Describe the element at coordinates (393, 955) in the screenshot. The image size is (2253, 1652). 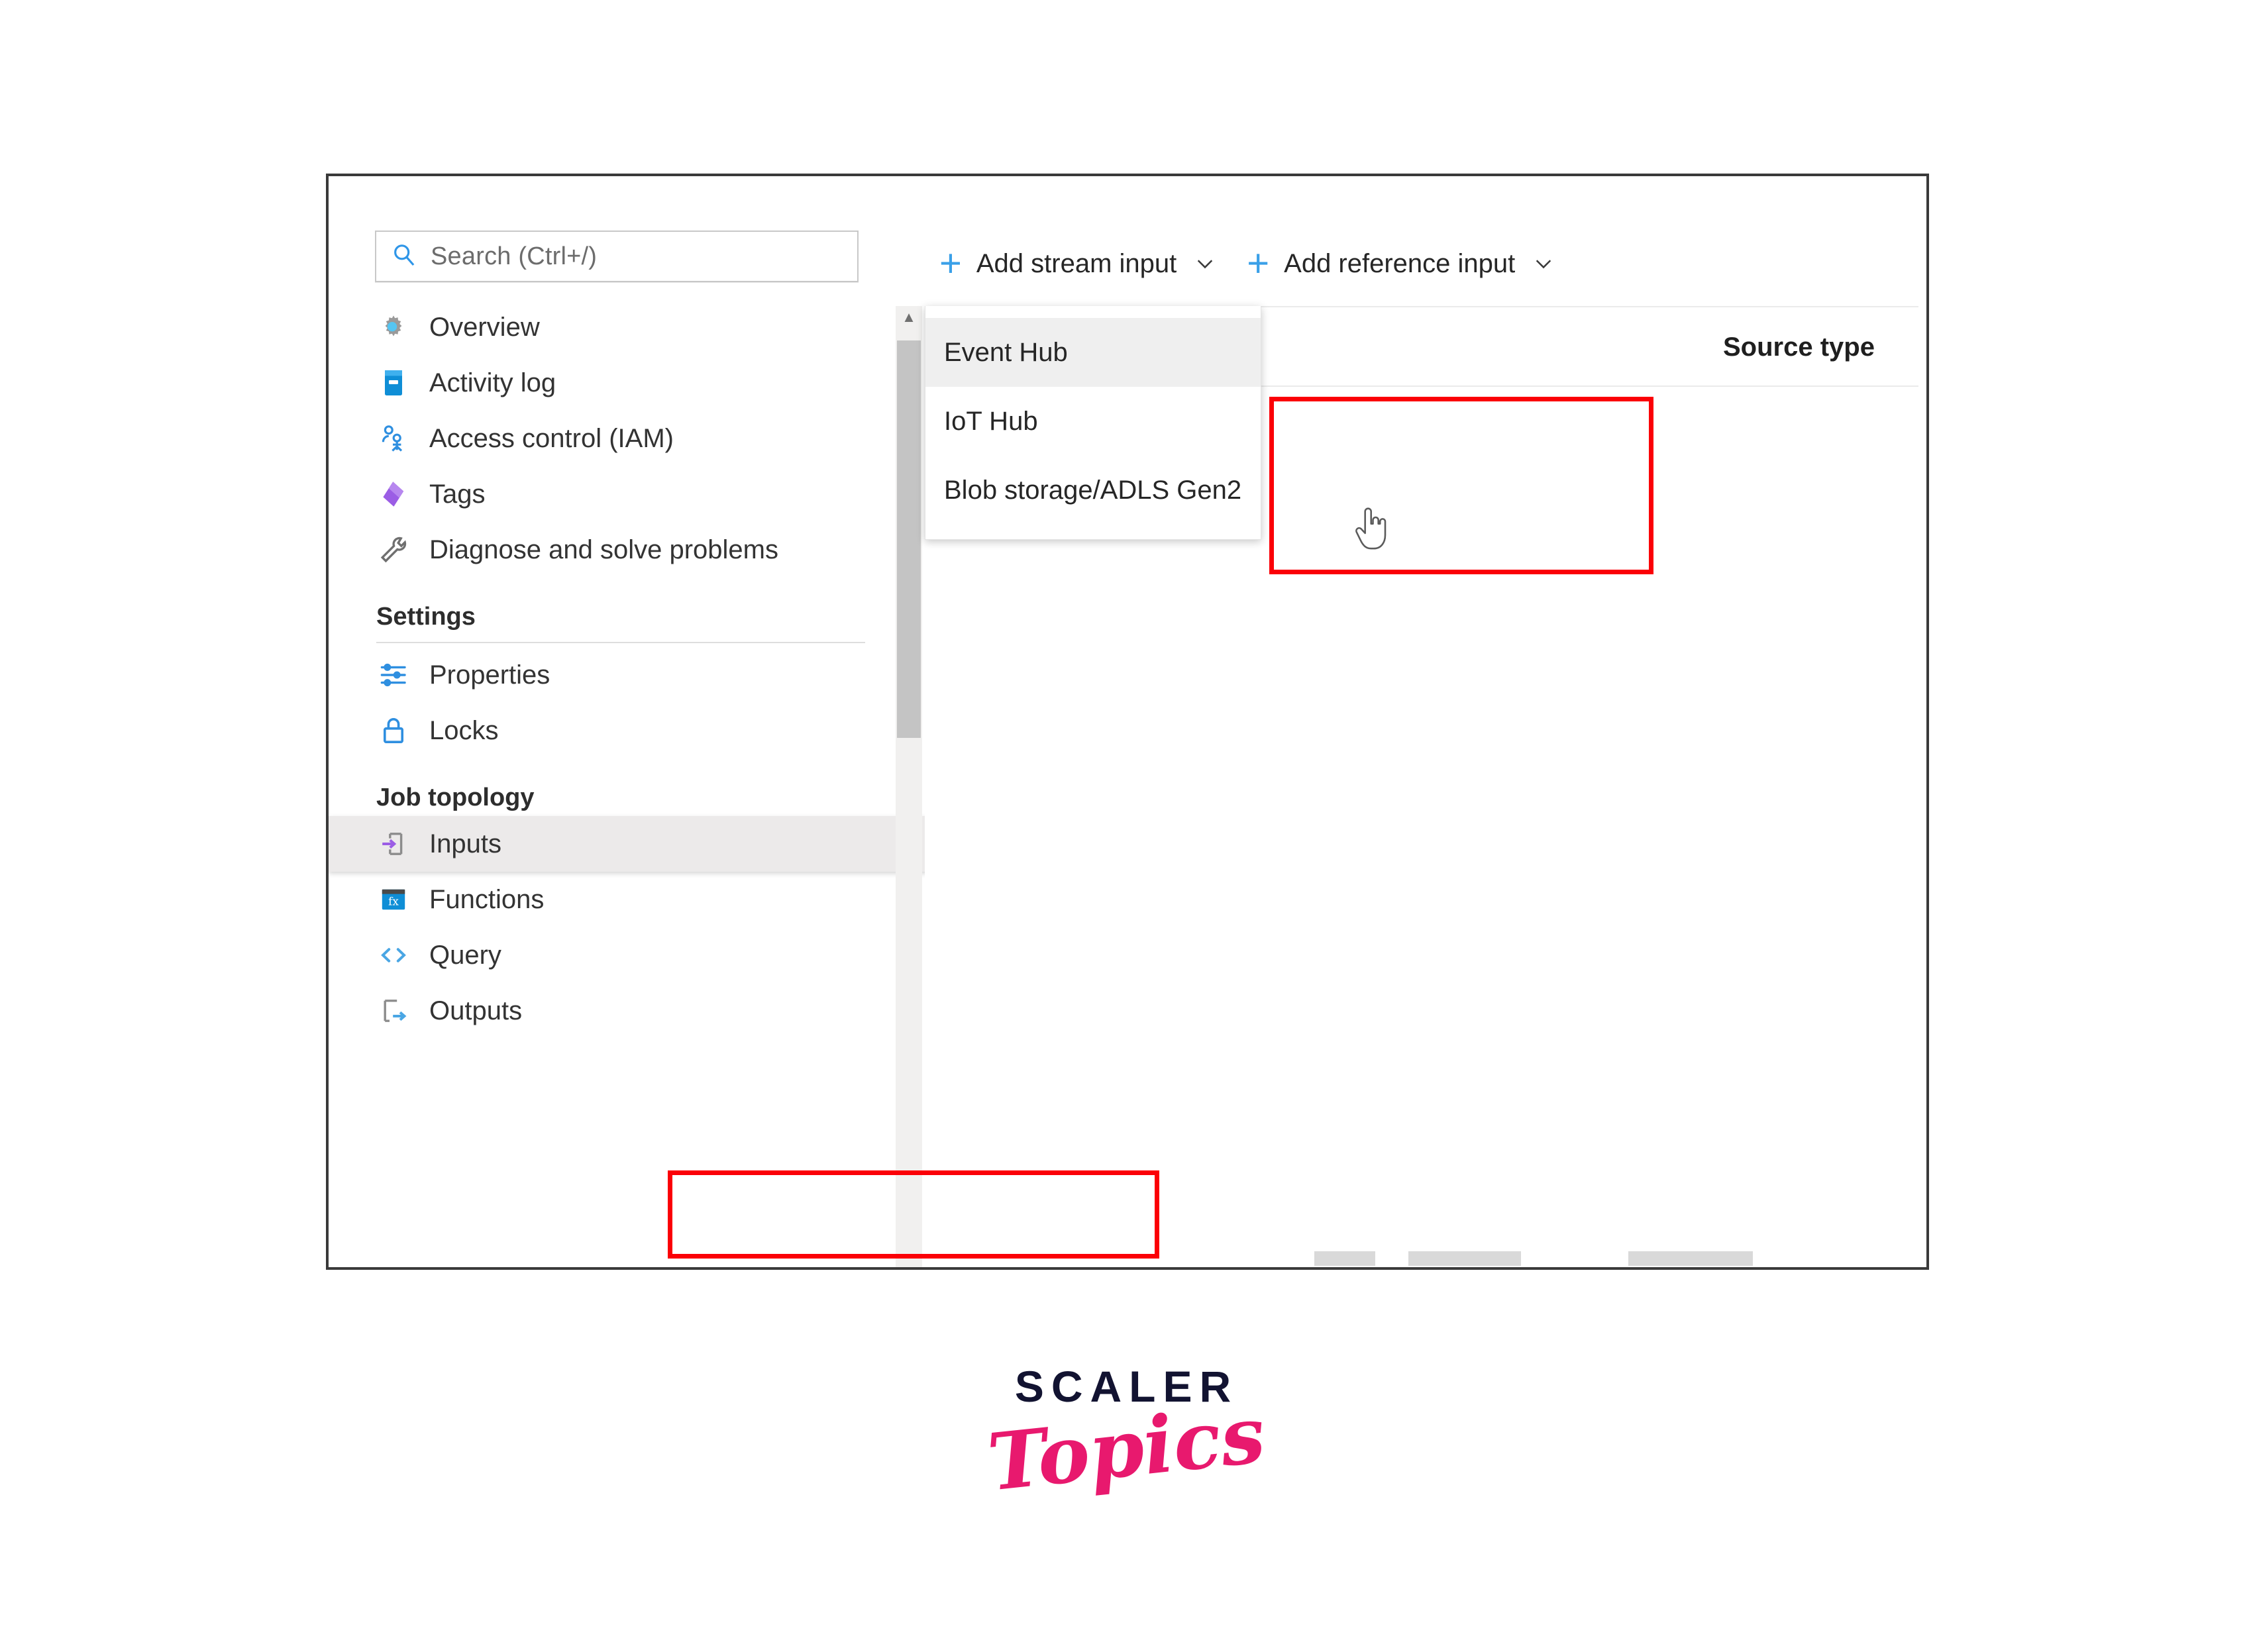
I see `code-brackets-icon` at that location.